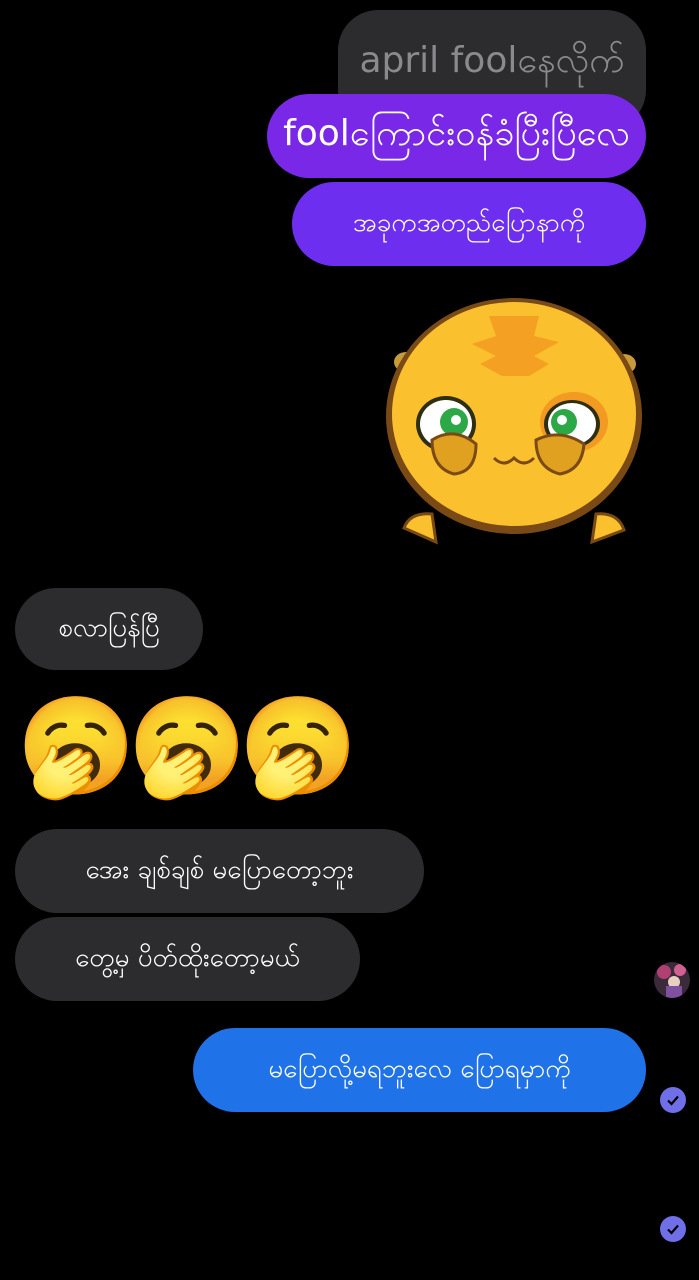  I want to click on message-sent-3: အခုကအတည်ပြောနာကို, so click(469, 224).